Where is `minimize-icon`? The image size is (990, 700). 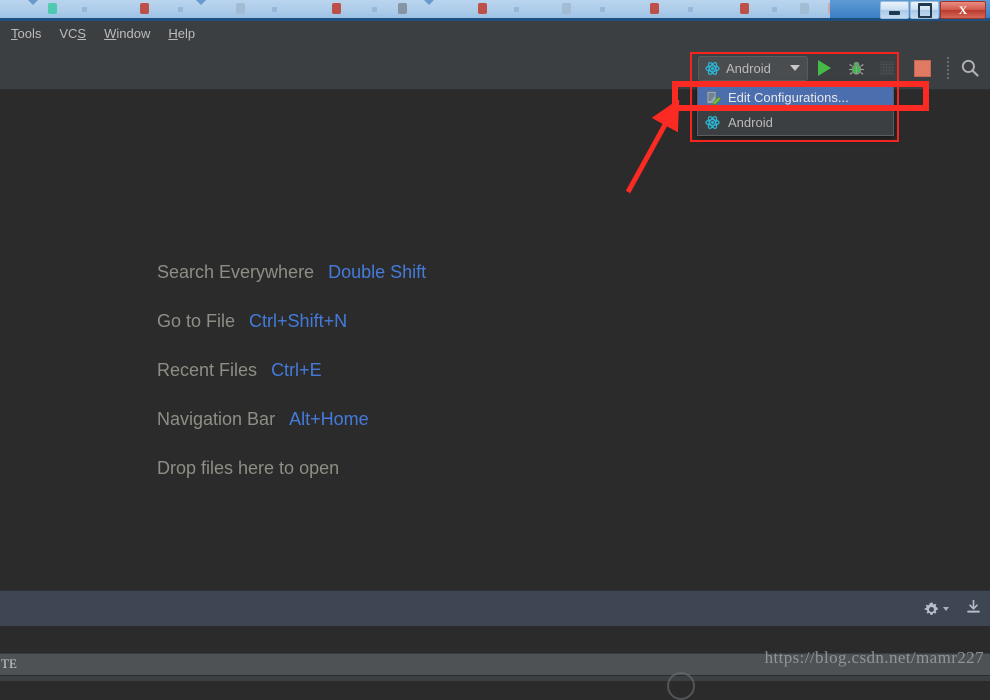 minimize-icon is located at coordinates (894, 12).